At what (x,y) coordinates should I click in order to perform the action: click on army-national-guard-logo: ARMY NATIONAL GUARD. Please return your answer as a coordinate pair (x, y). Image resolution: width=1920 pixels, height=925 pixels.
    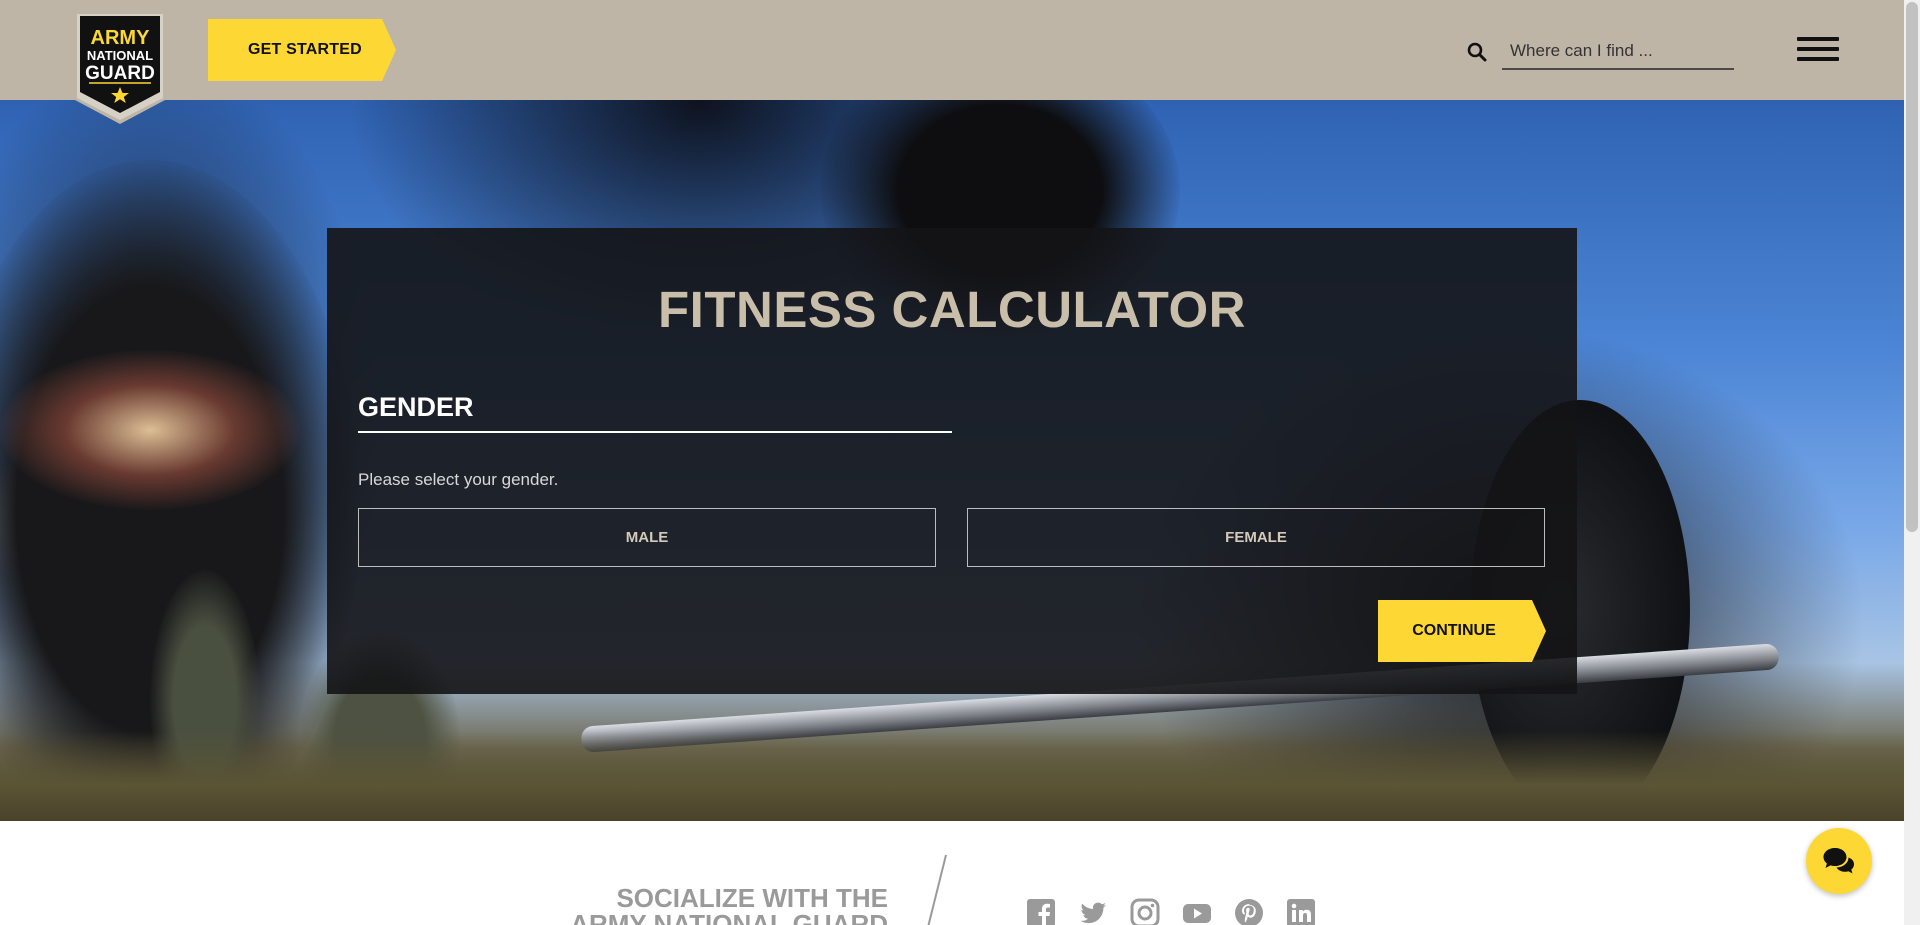
    Looking at the image, I should click on (120, 68).